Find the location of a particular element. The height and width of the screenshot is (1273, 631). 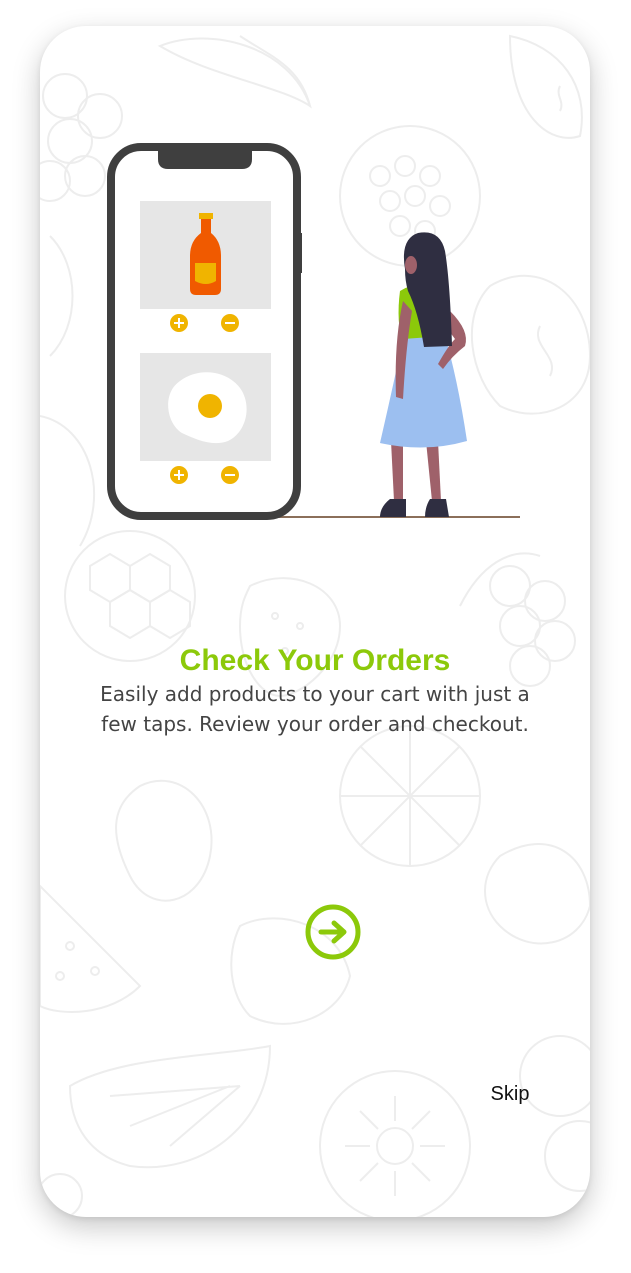

woman-figure is located at coordinates (423, 374).